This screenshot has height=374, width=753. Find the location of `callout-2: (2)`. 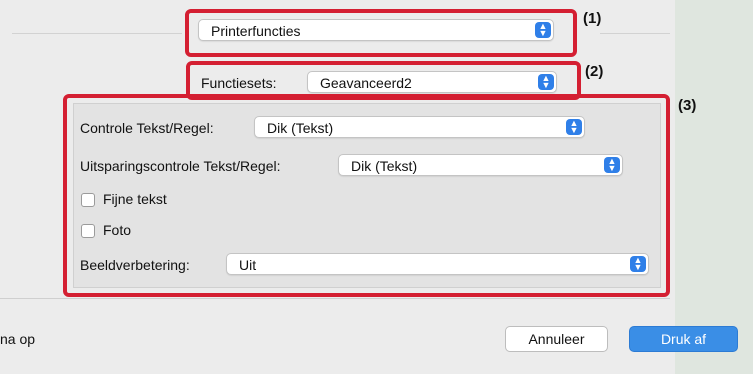

callout-2: (2) is located at coordinates (594, 71).